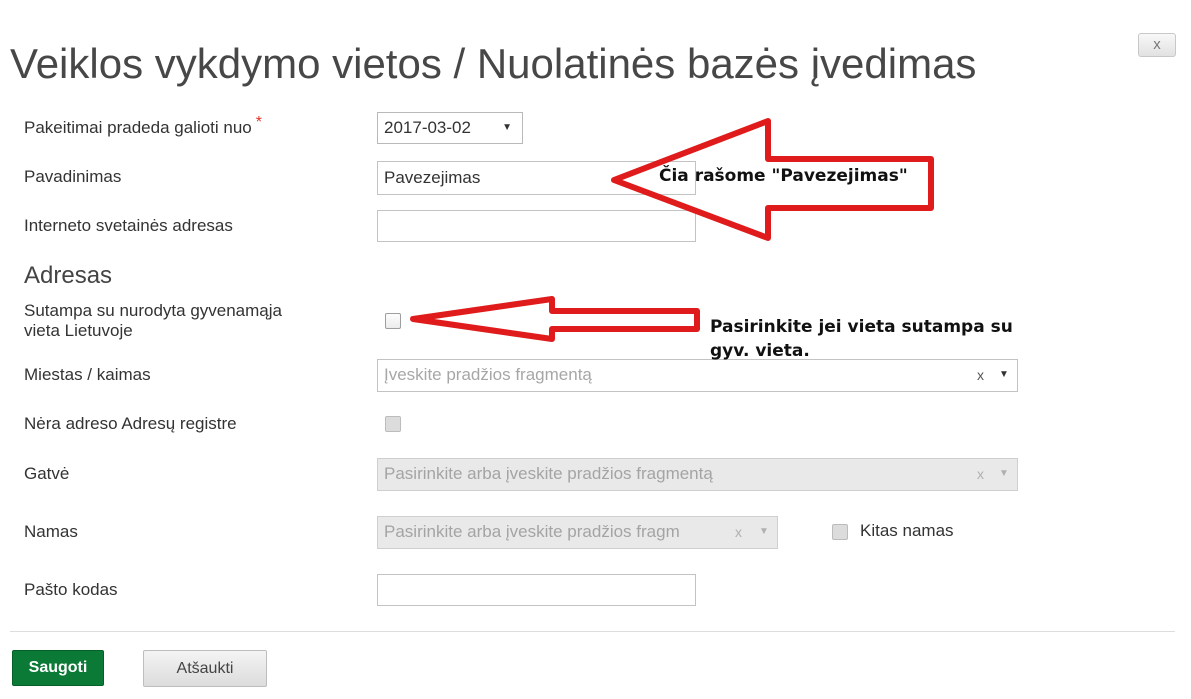 The image size is (1191, 699). Describe the element at coordinates (130, 423) in the screenshot. I see `no-registry-address-label: Nėra adreso Adresų registre` at that location.